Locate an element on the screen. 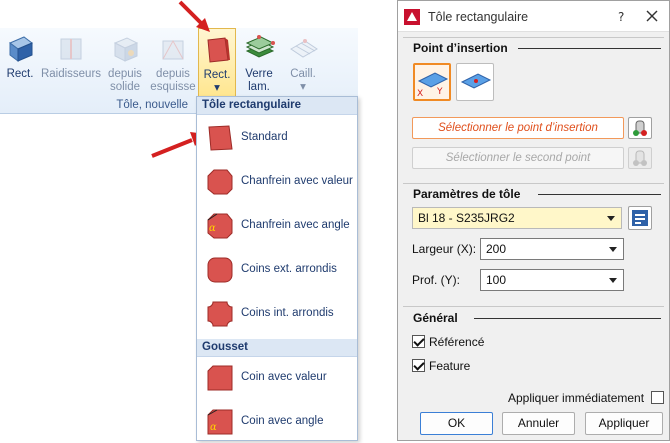 This screenshot has width=670, height=443. svg-text: Y is located at coordinates (439, 92).